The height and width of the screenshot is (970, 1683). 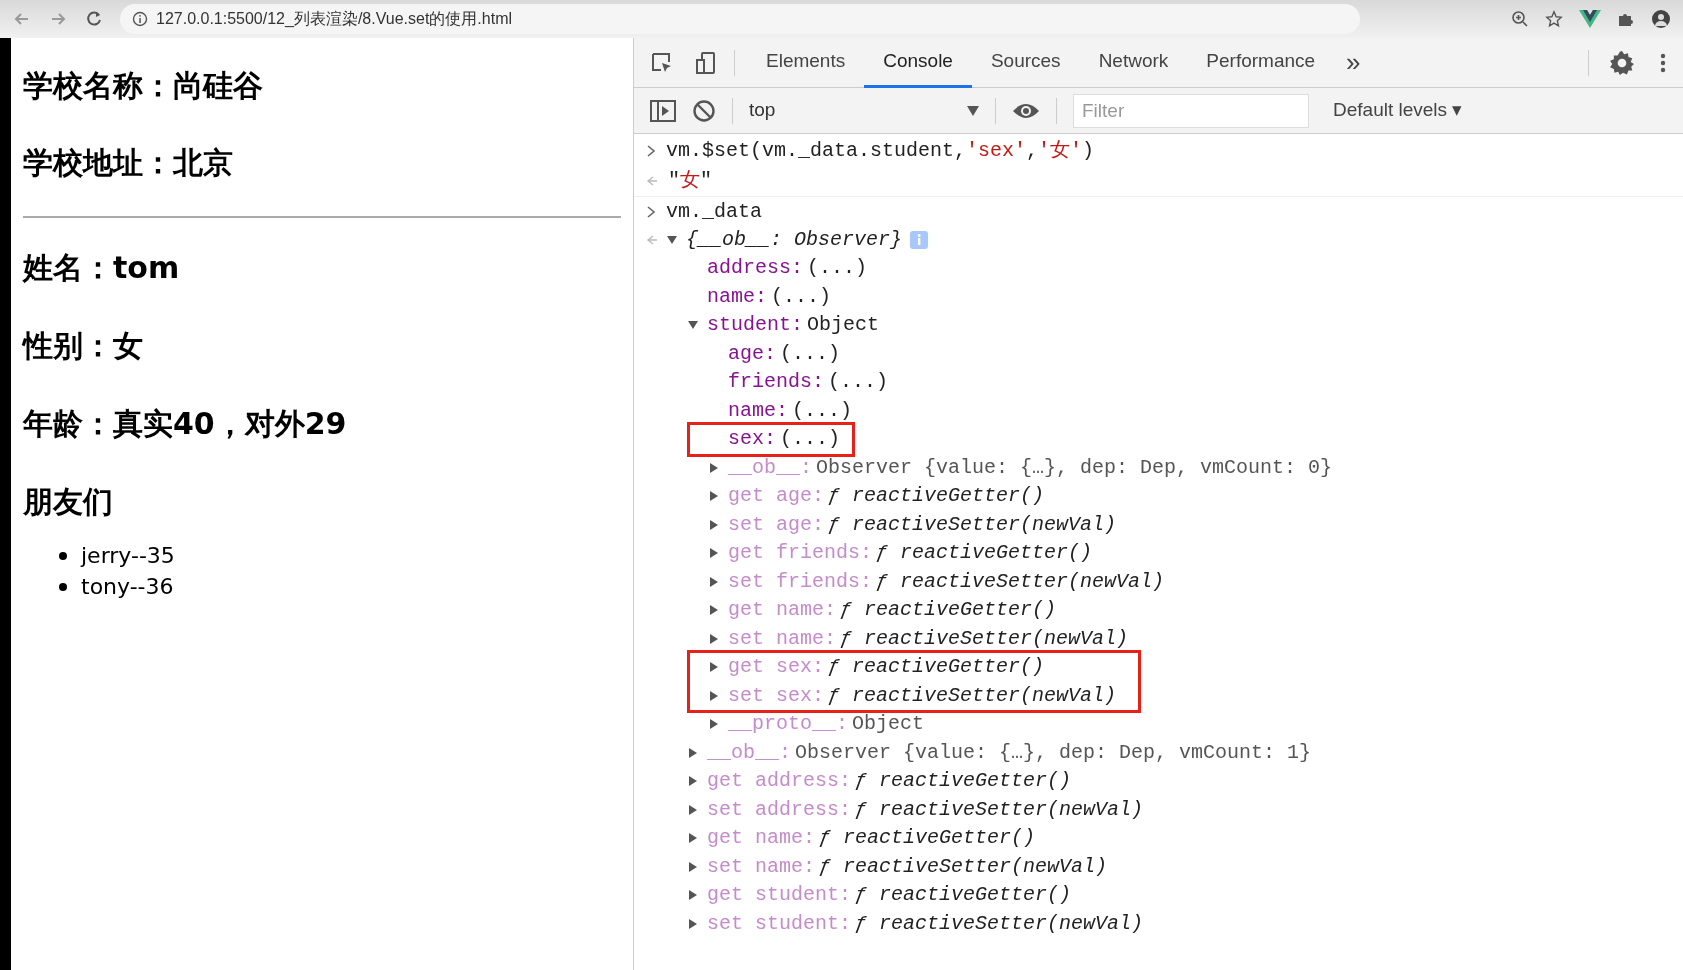 I want to click on property-value: Object, so click(x=888, y=724).